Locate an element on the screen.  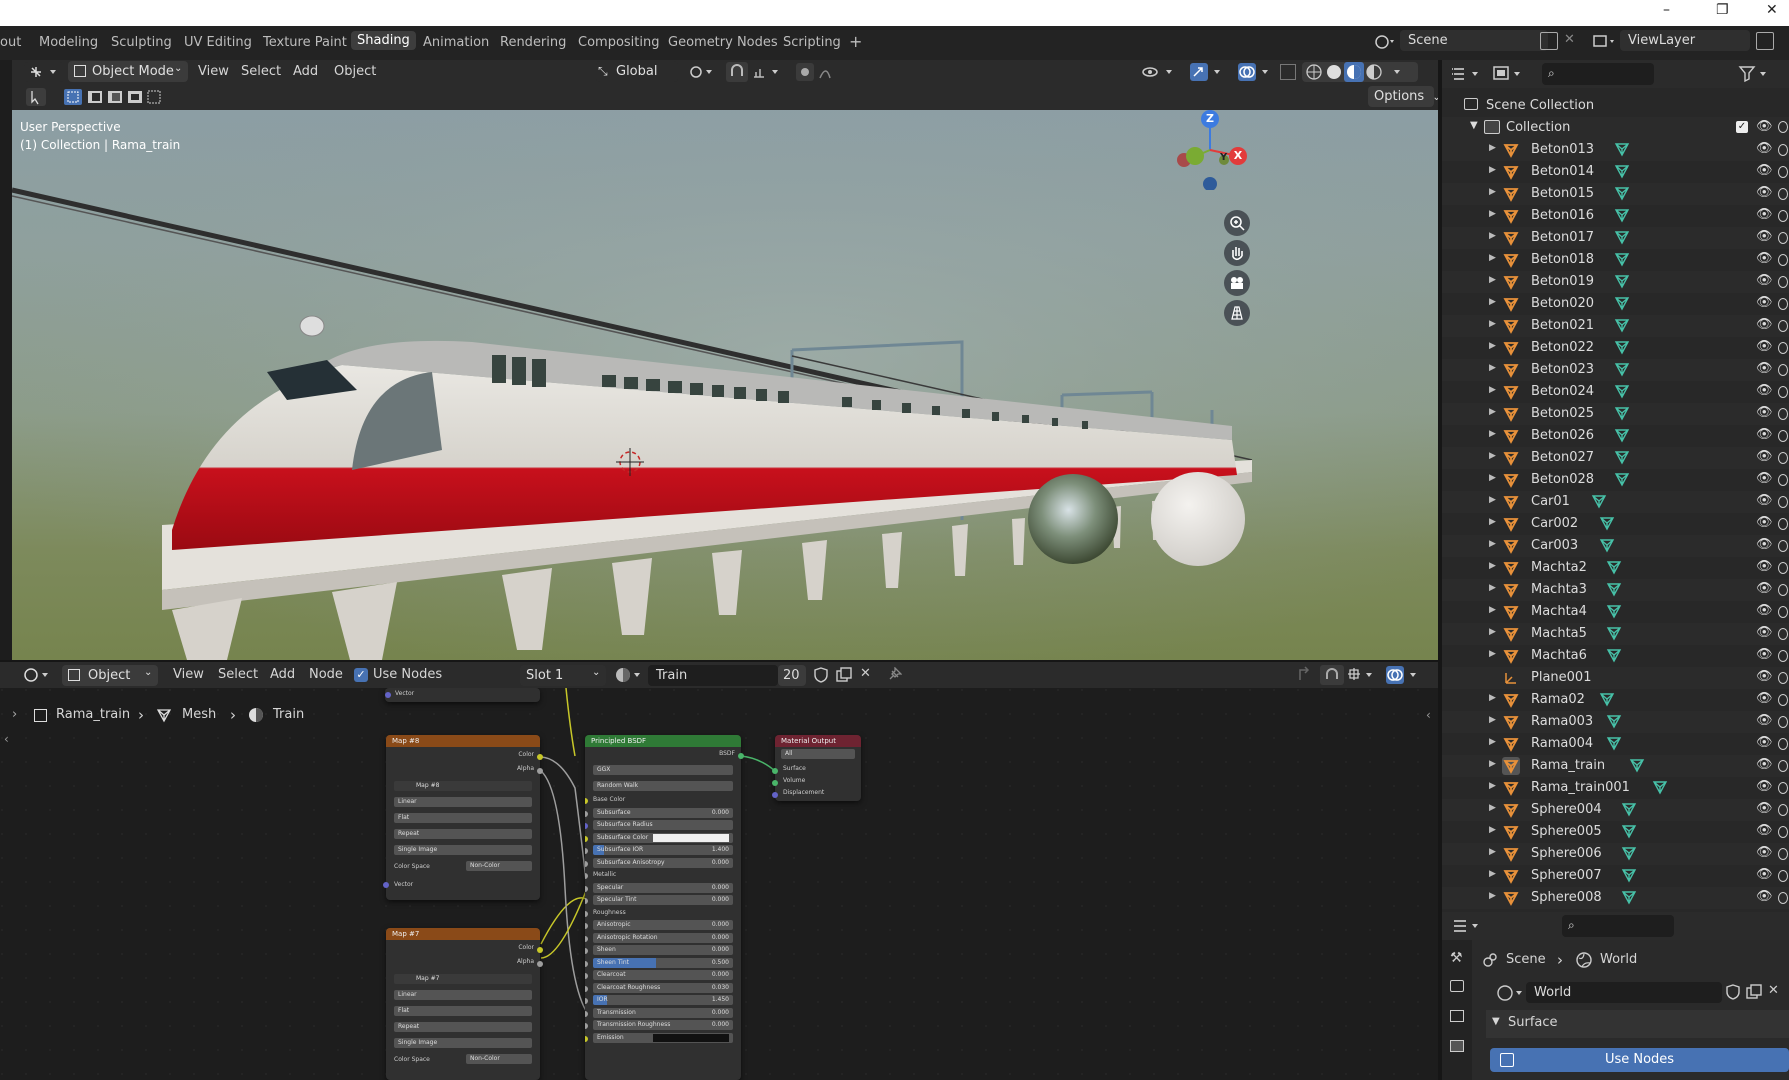
editor-type-icon is located at coordinates (44, 72).